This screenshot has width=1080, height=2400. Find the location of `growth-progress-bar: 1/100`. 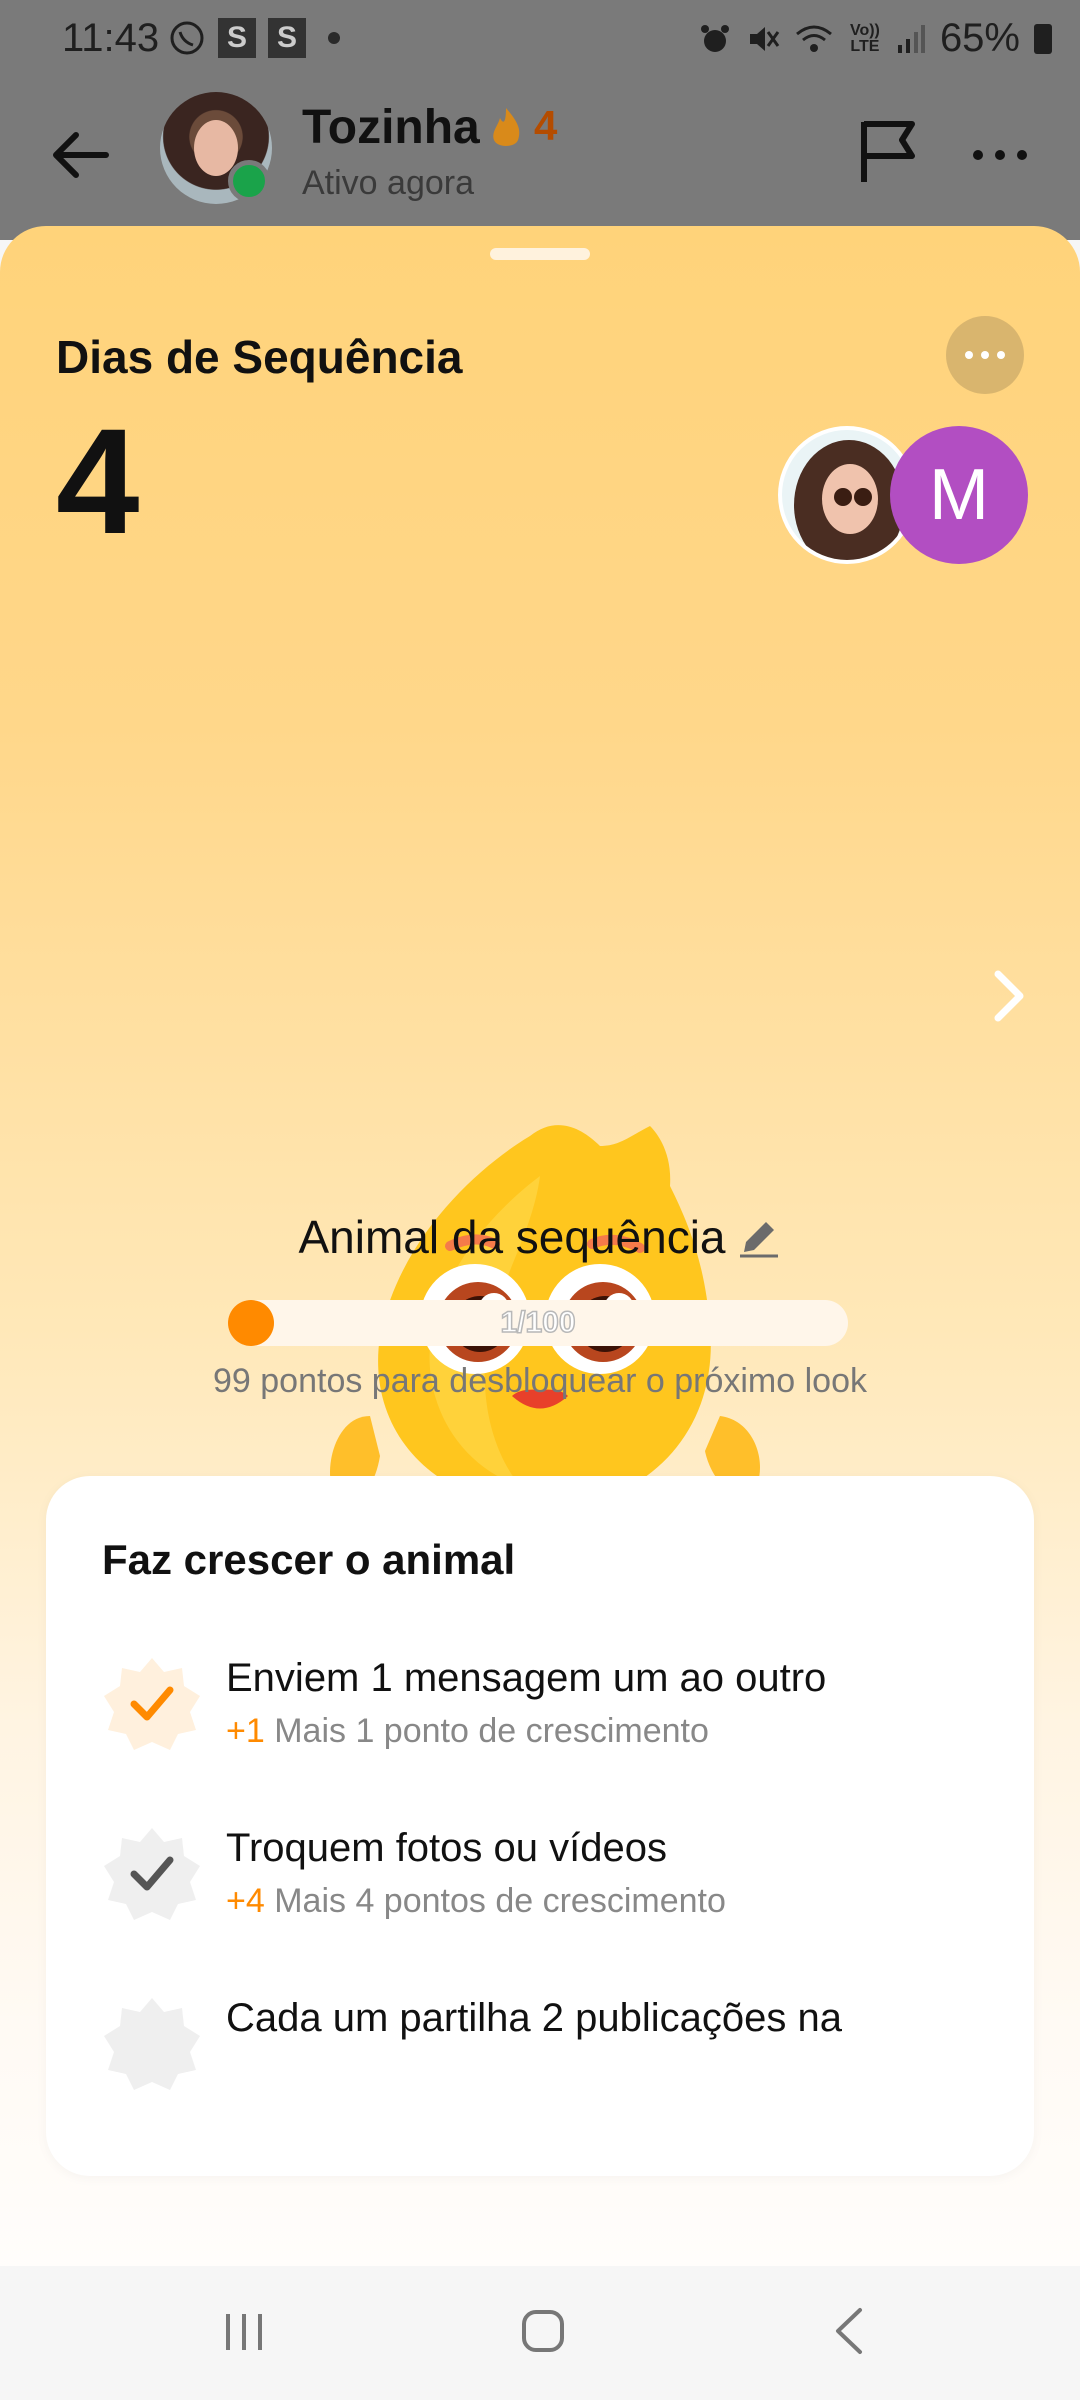

growth-progress-bar: 1/100 is located at coordinates (538, 1323).